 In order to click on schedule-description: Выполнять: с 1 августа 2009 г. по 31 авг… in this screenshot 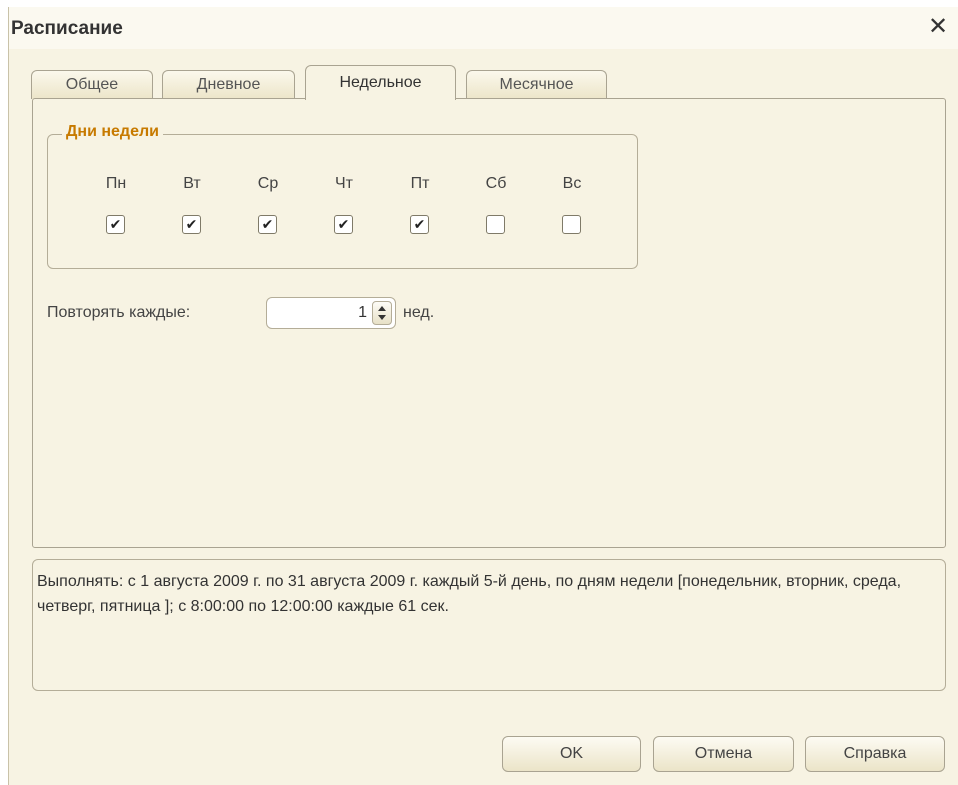, I will do `click(469, 594)`.